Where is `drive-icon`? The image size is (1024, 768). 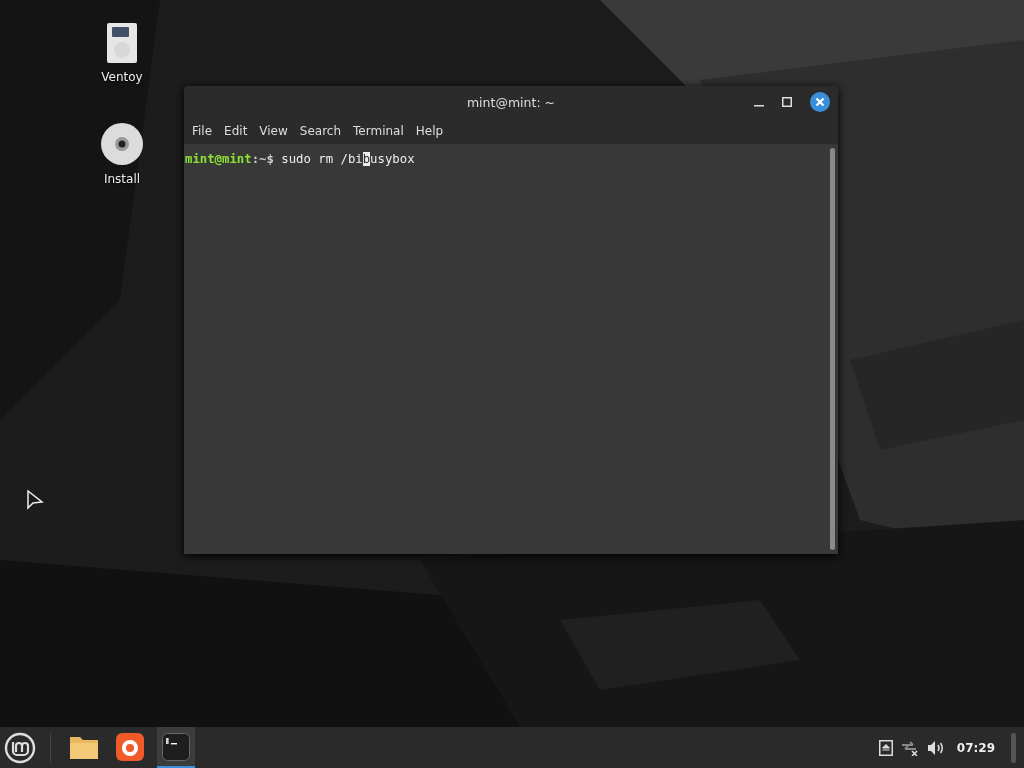
drive-icon is located at coordinates (122, 43).